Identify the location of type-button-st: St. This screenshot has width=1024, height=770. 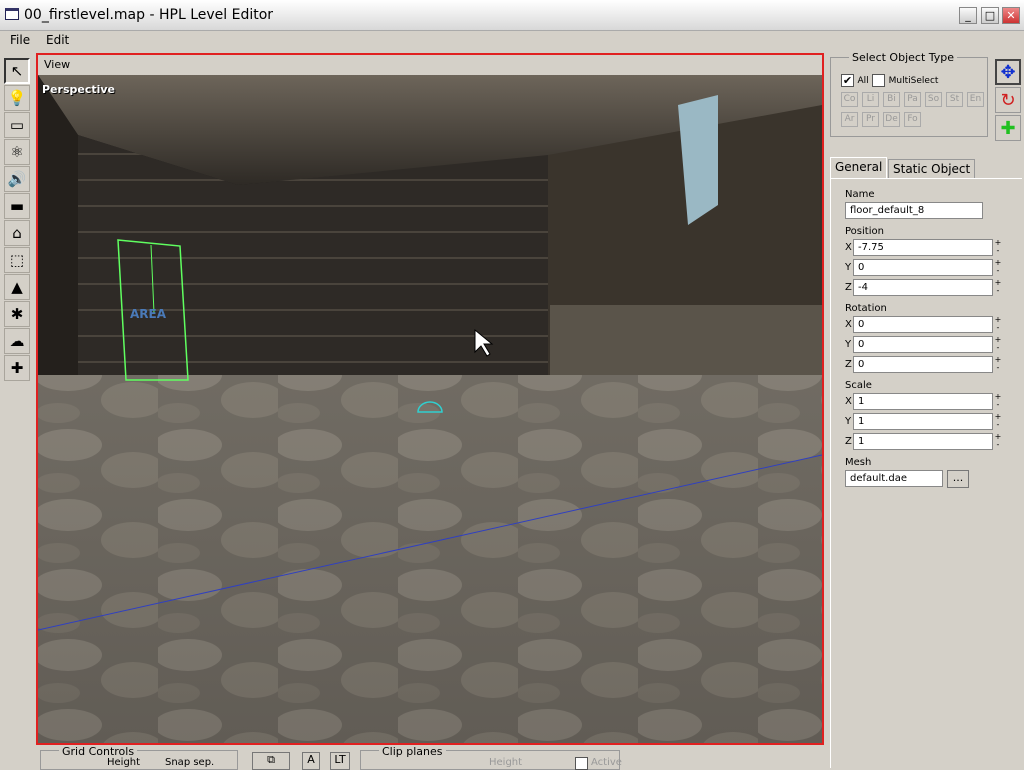
(954, 99).